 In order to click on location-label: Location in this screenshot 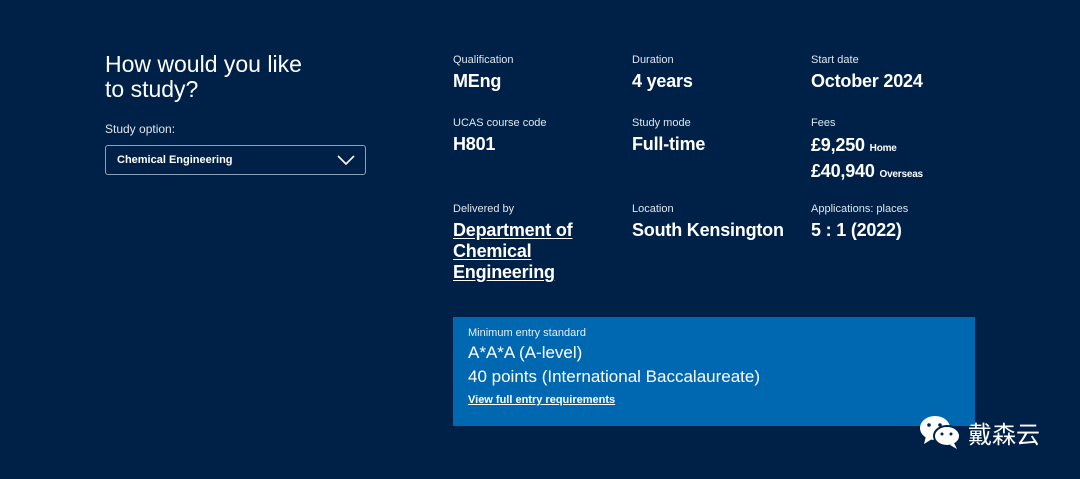, I will do `click(653, 209)`.